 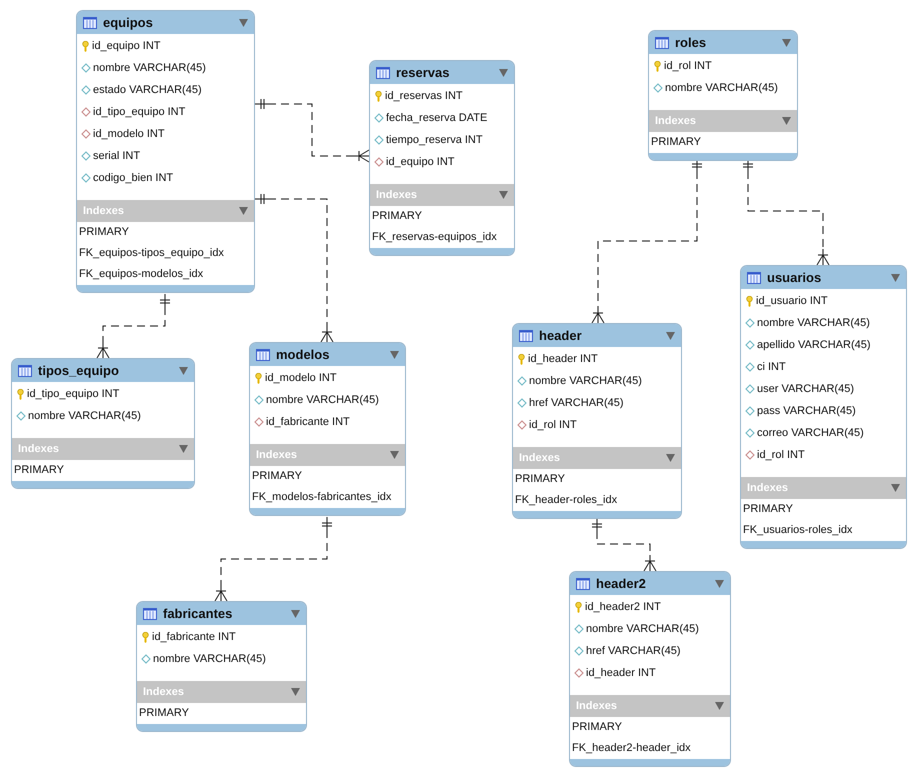 I want to click on table-name: roles, so click(x=691, y=42).